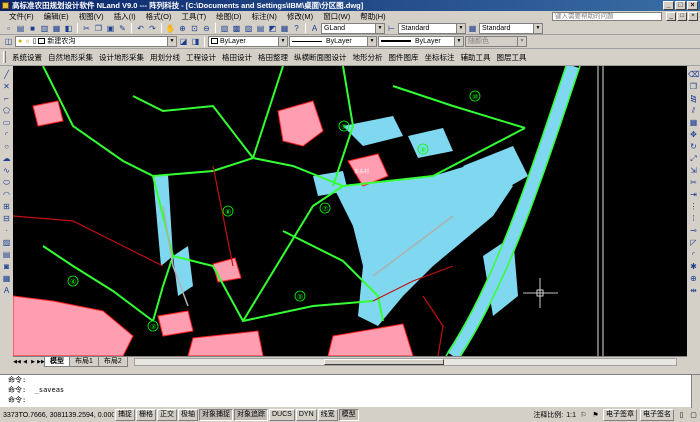 The image size is (700, 422). What do you see at coordinates (6, 266) in the screenshot?
I see `region-icon: ◙` at bounding box center [6, 266].